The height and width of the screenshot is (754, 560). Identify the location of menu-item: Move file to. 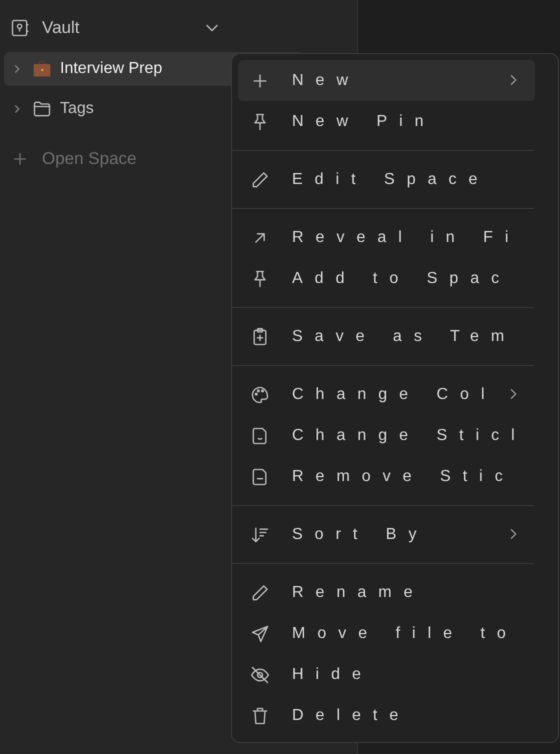
(386, 633).